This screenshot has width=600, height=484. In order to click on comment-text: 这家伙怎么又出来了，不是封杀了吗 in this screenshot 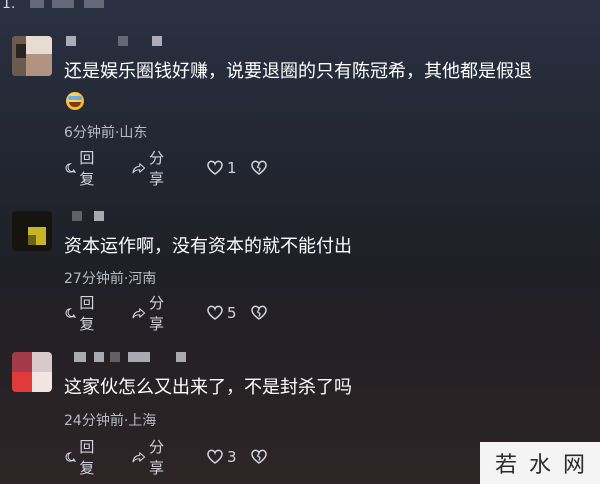, I will do `click(208, 387)`.